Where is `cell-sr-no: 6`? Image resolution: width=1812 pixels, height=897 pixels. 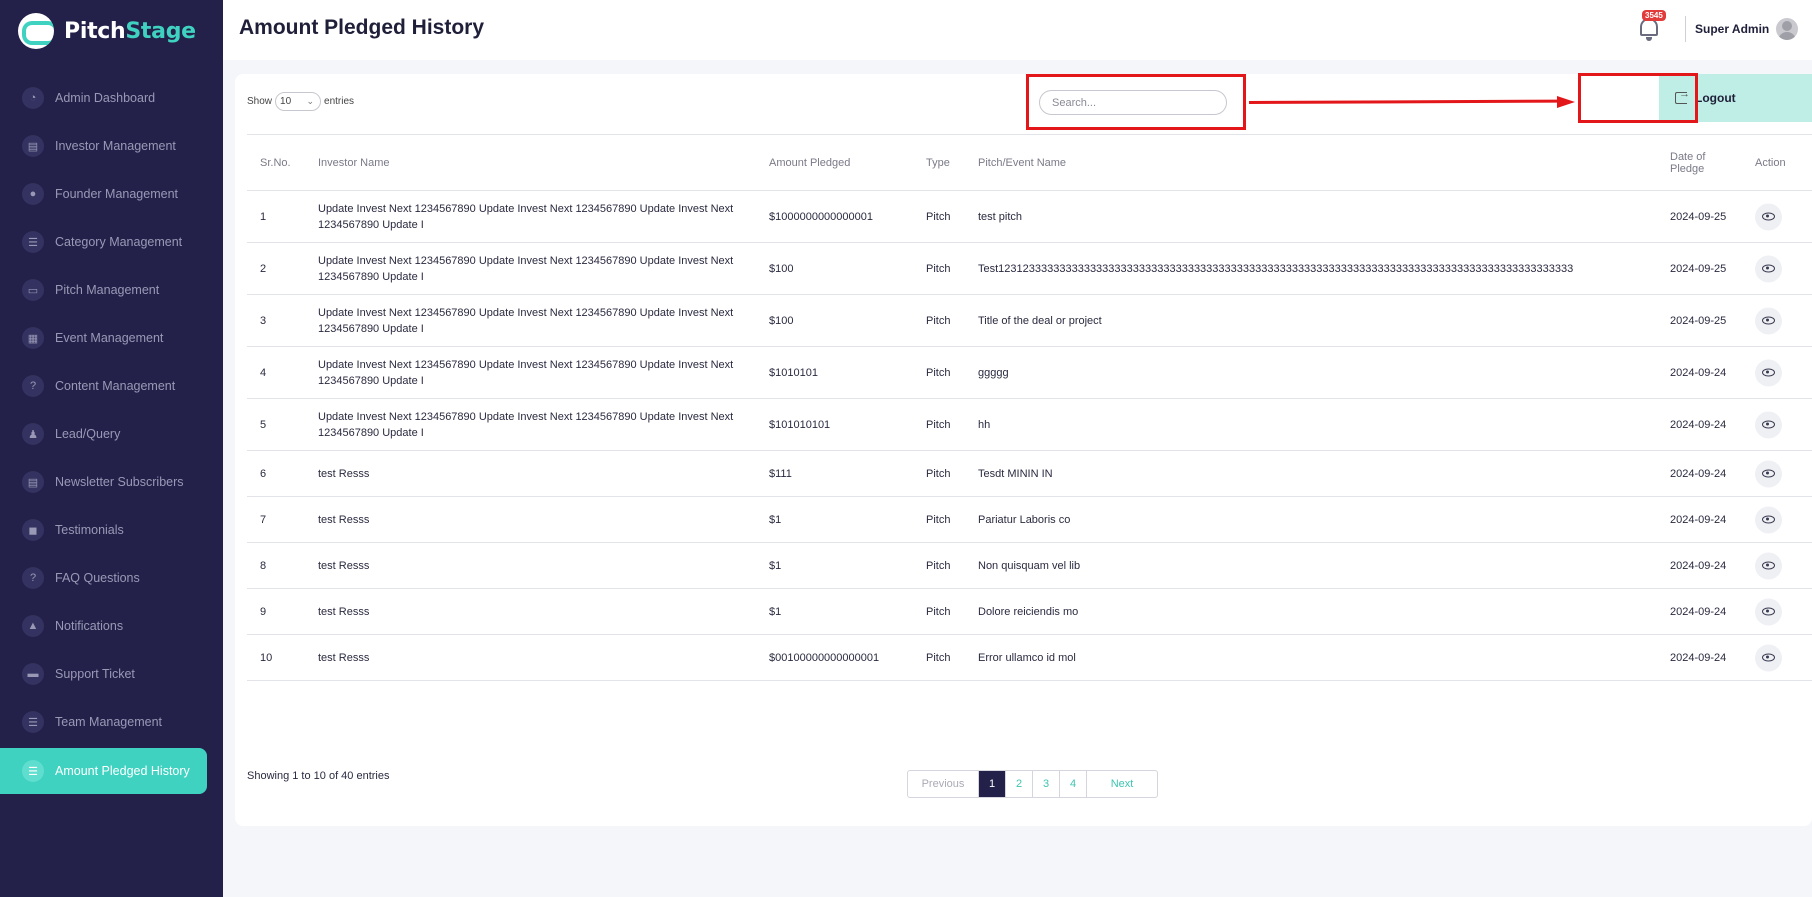
cell-sr-no: 6 is located at coordinates (263, 473).